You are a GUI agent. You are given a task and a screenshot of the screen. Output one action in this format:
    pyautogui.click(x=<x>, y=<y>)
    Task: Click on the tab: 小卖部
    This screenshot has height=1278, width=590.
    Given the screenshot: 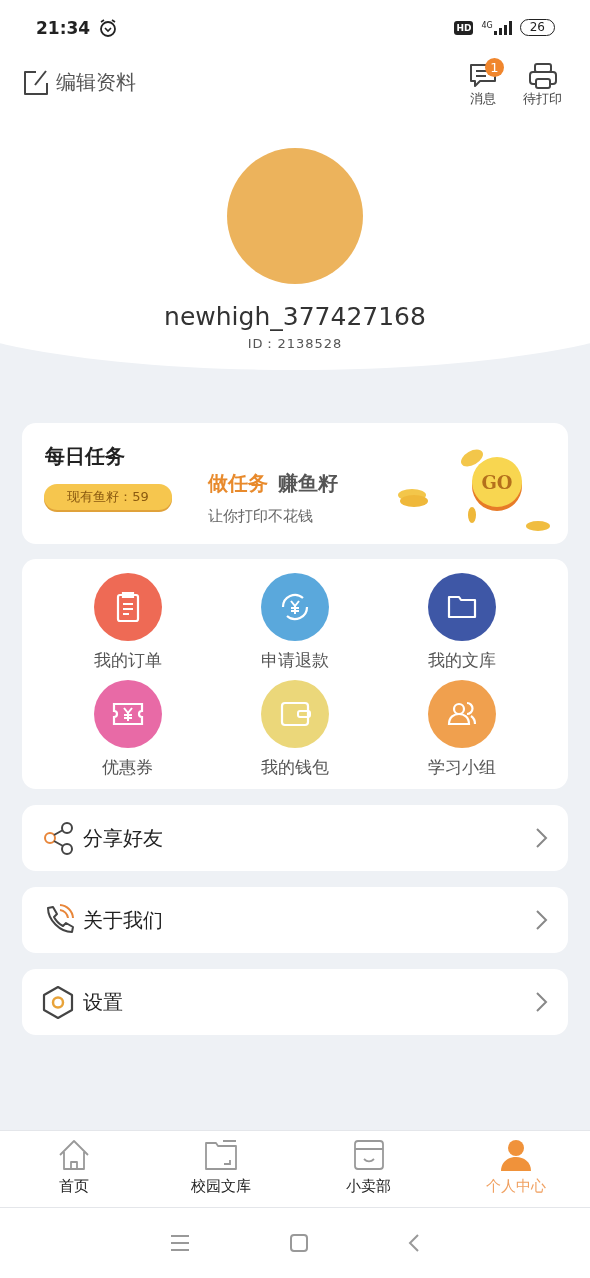 What is the action you would take?
    pyautogui.click(x=369, y=1169)
    